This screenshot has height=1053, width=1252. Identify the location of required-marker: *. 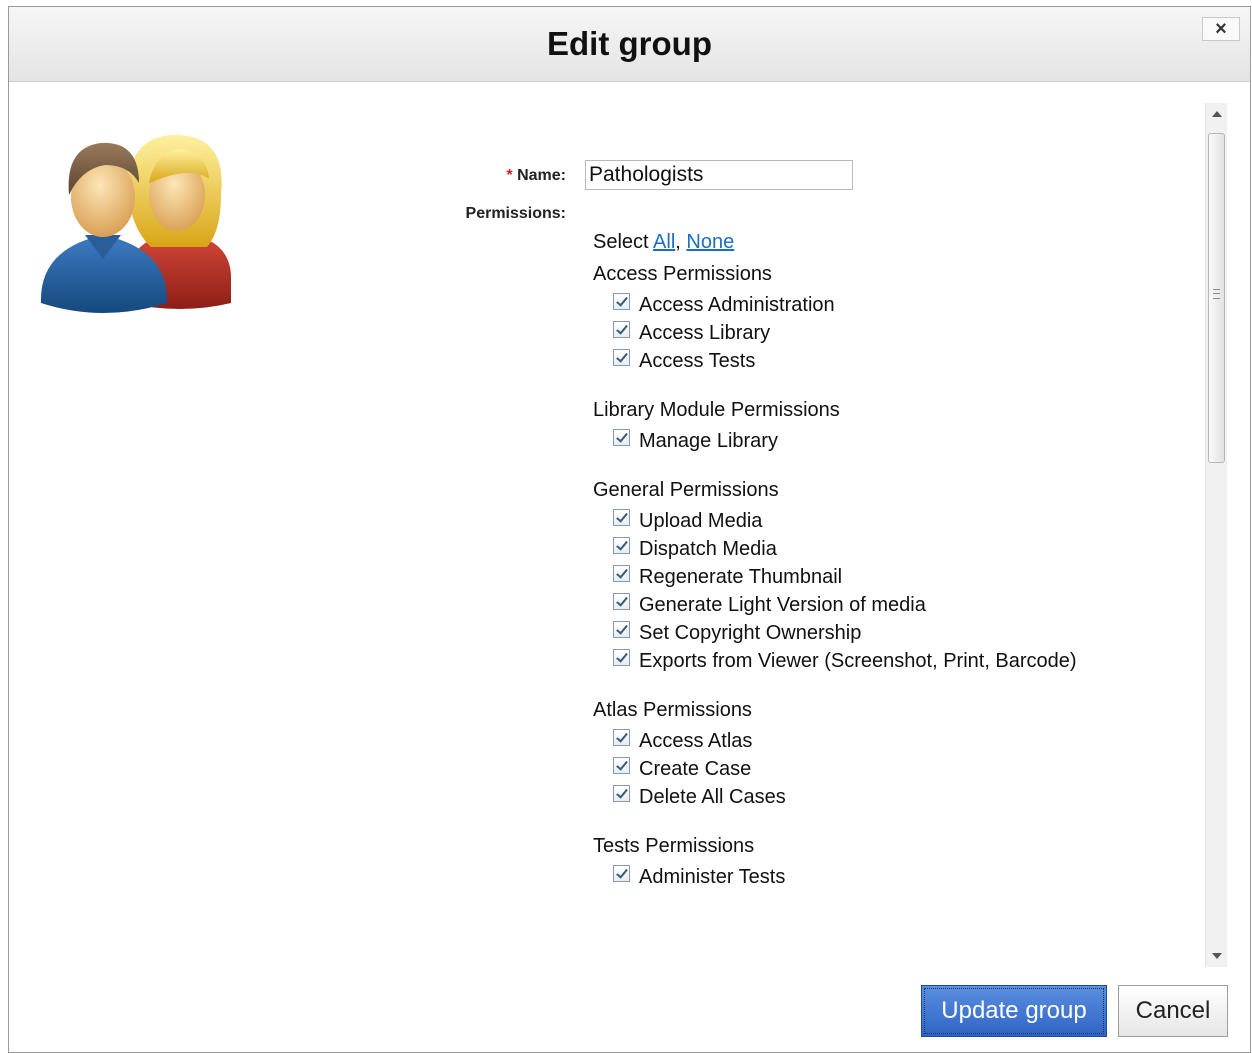
(509, 175).